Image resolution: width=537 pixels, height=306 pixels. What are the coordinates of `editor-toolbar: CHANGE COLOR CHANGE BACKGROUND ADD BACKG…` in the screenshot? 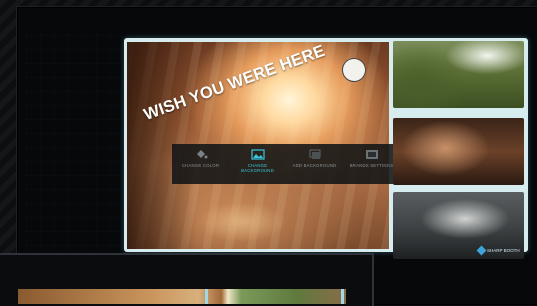 It's located at (286, 164).